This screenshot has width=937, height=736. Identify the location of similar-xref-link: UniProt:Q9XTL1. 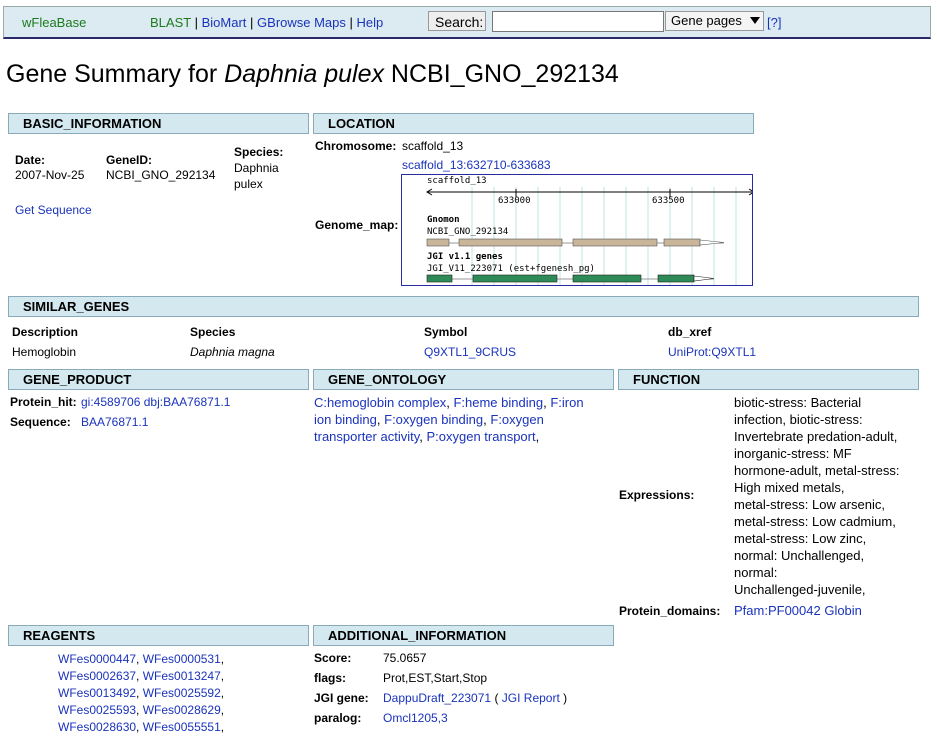
(712, 352).